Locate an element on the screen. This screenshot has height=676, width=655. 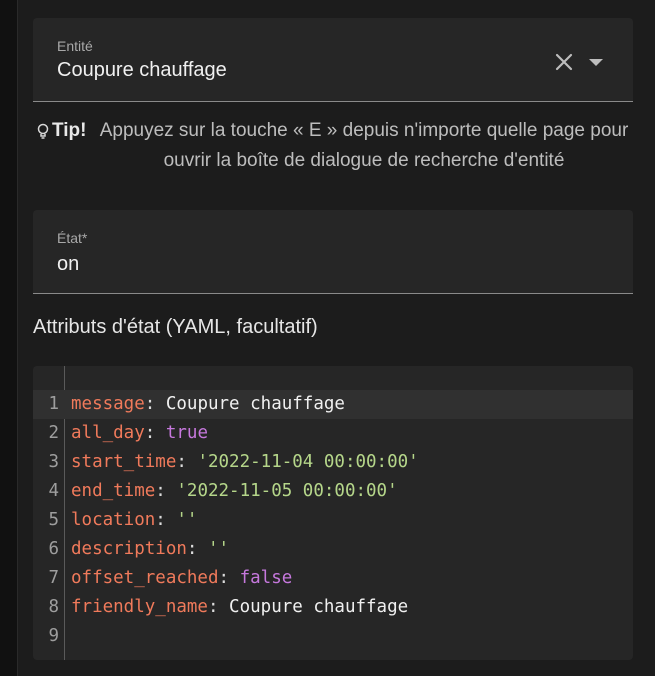
yaml-value: '2022-11-05 00:00:00' is located at coordinates (287, 491).